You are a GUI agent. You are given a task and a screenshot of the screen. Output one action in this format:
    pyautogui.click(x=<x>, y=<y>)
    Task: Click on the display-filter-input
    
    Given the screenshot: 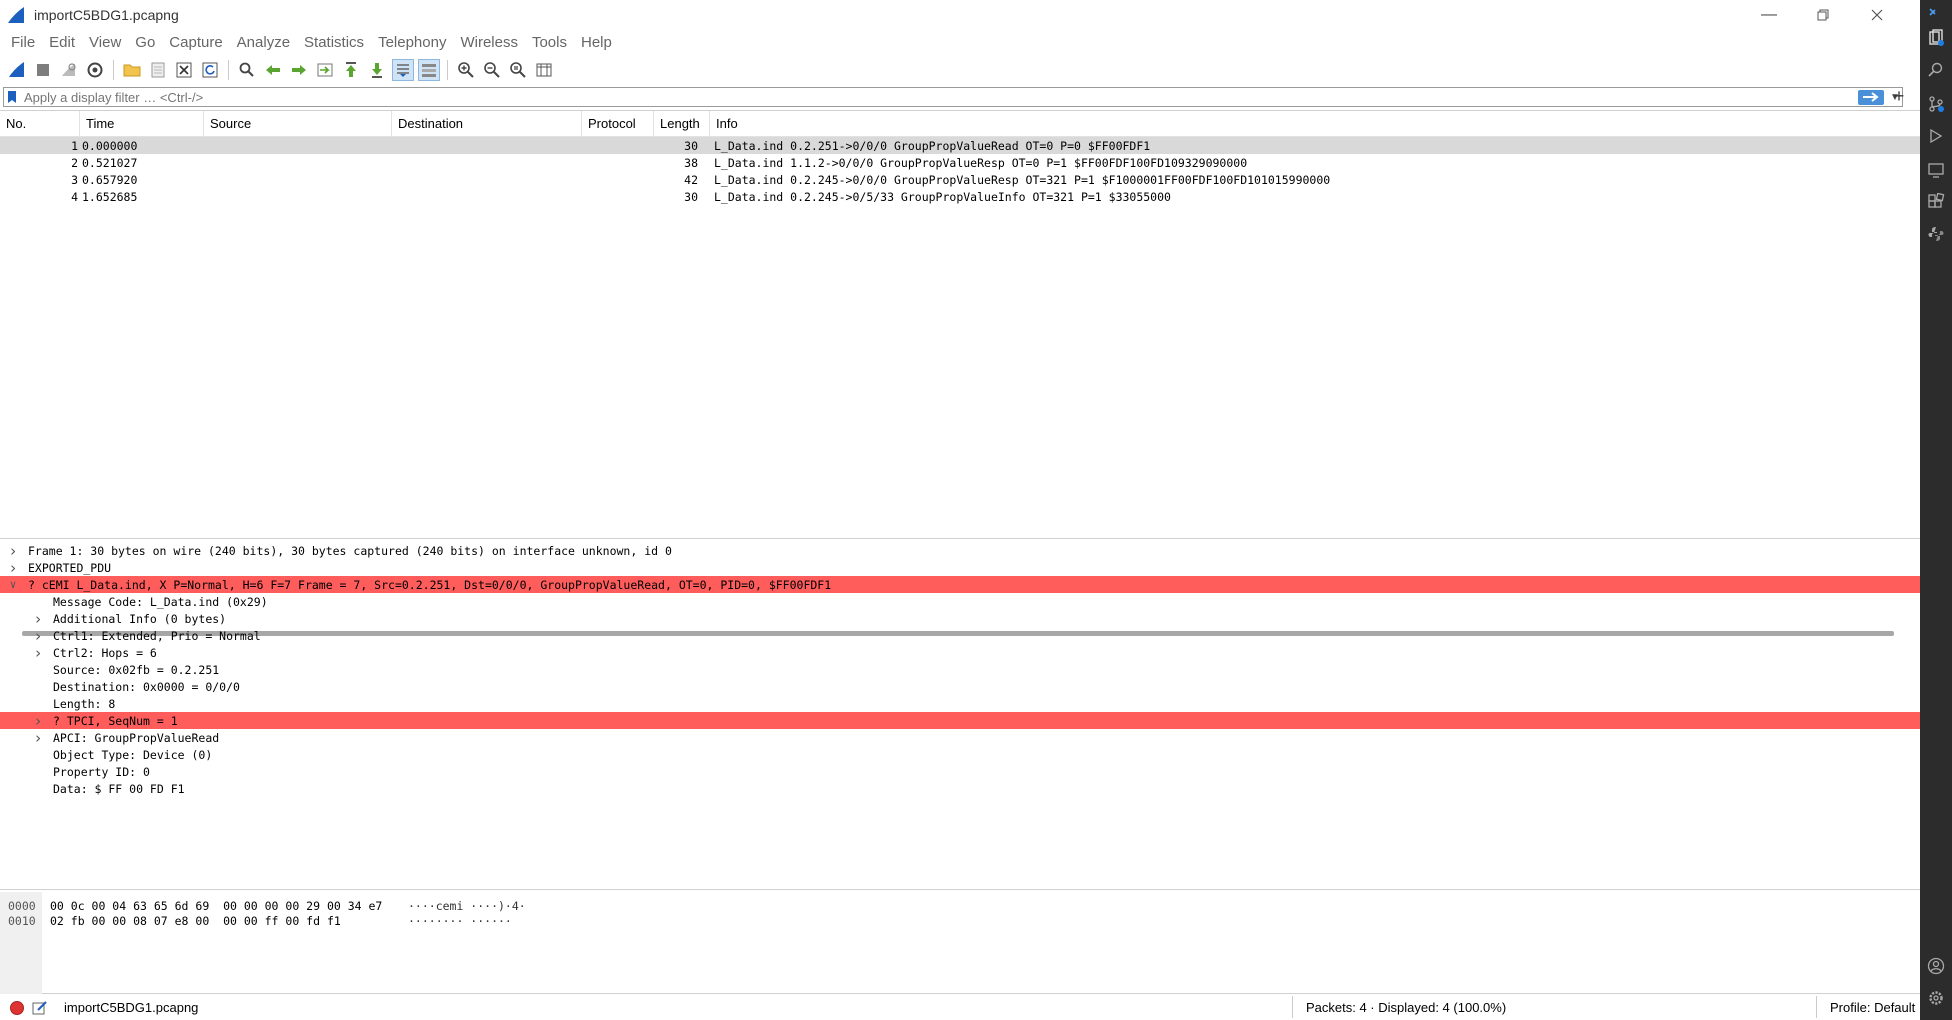 What is the action you would take?
    pyautogui.click(x=939, y=97)
    